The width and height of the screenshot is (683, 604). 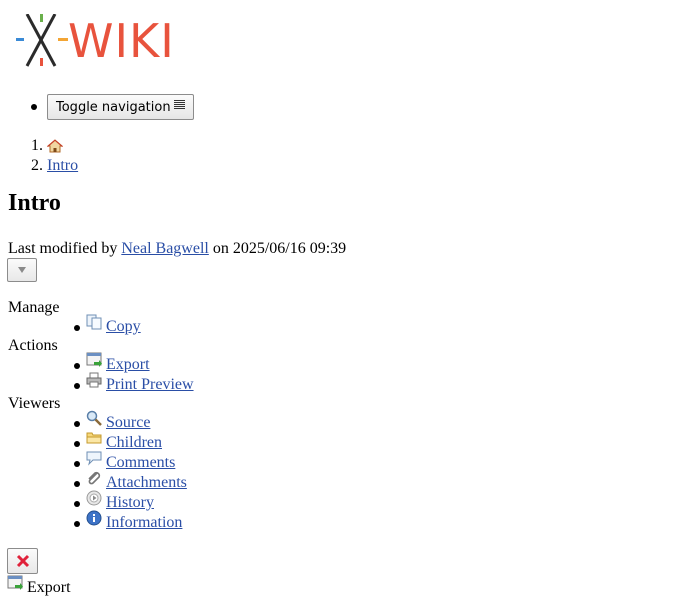 What do you see at coordinates (62, 166) in the screenshot?
I see `breadcrumb-link-intro: Intro` at bounding box center [62, 166].